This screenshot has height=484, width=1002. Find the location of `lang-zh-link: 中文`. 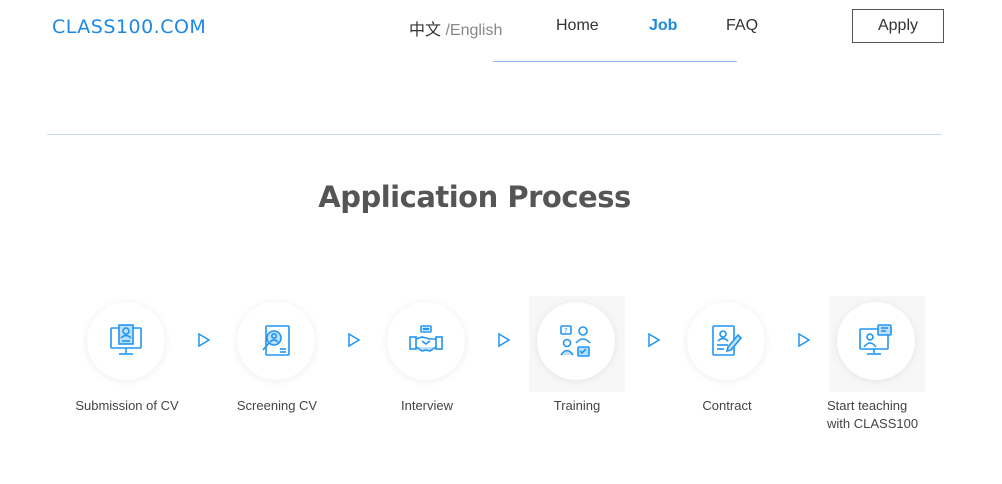

lang-zh-link: 中文 is located at coordinates (425, 29).